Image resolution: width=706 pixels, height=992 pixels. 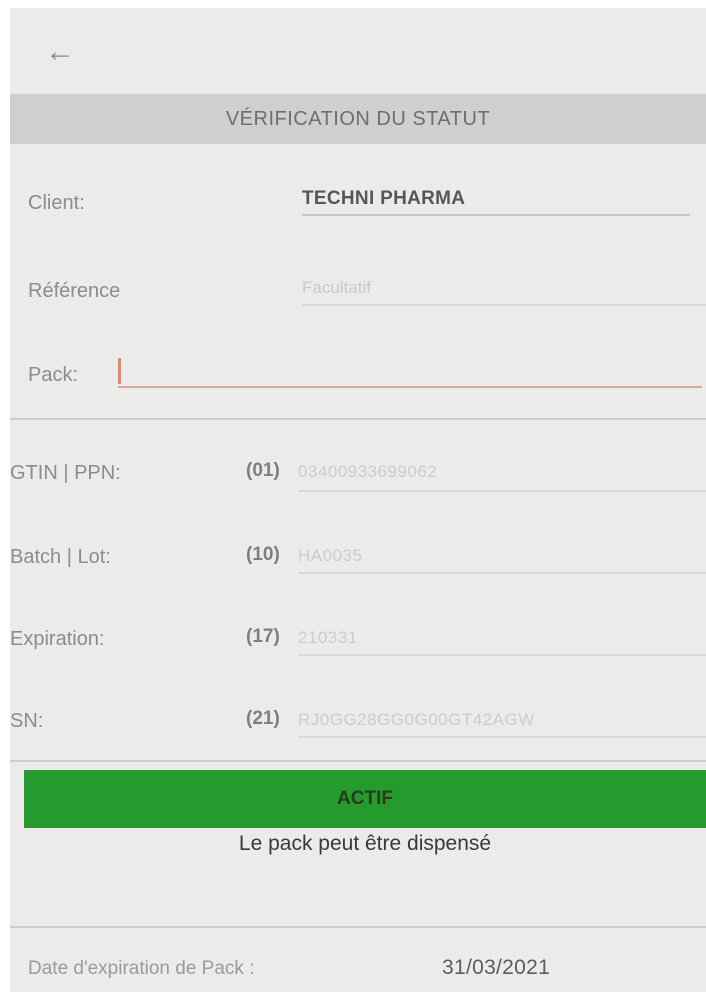 What do you see at coordinates (358, 761) in the screenshot?
I see `status-divider` at bounding box center [358, 761].